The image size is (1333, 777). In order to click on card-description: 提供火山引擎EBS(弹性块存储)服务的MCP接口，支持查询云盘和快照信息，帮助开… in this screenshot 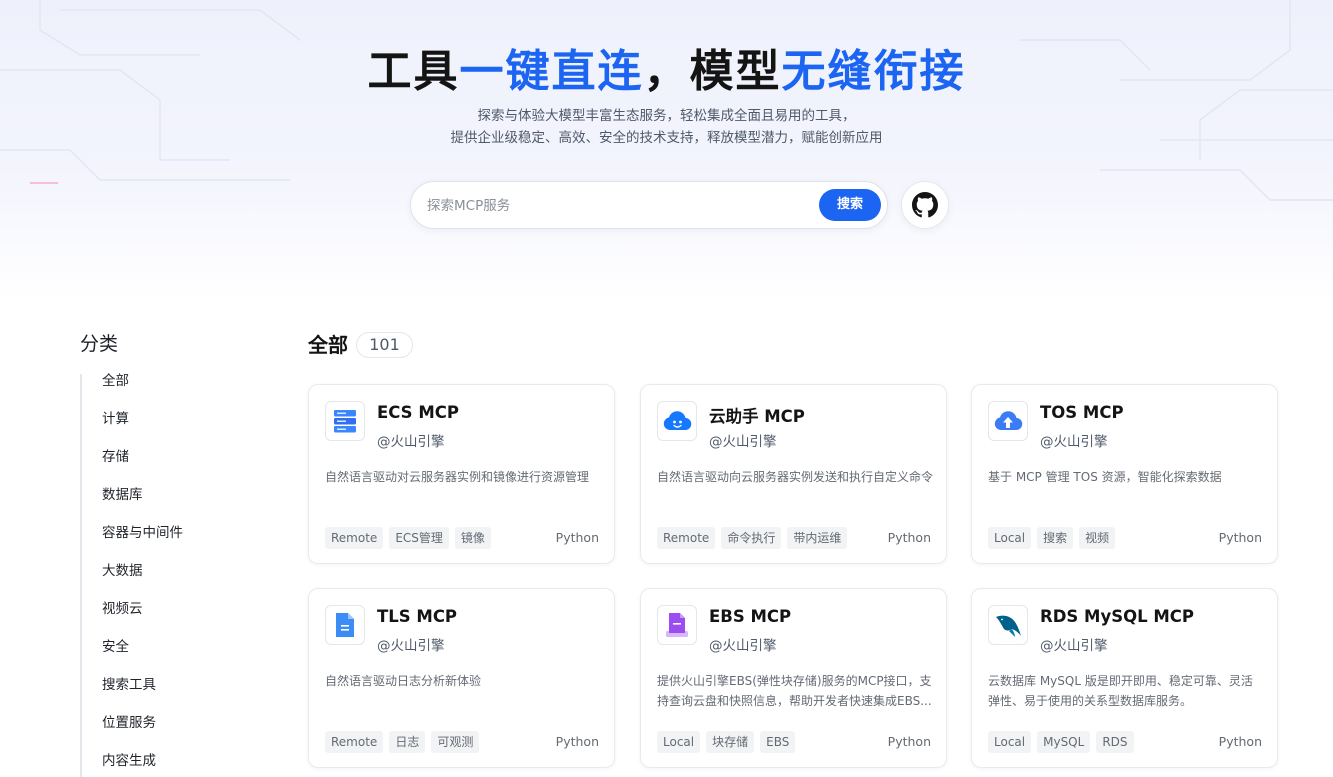, I will do `click(794, 691)`.